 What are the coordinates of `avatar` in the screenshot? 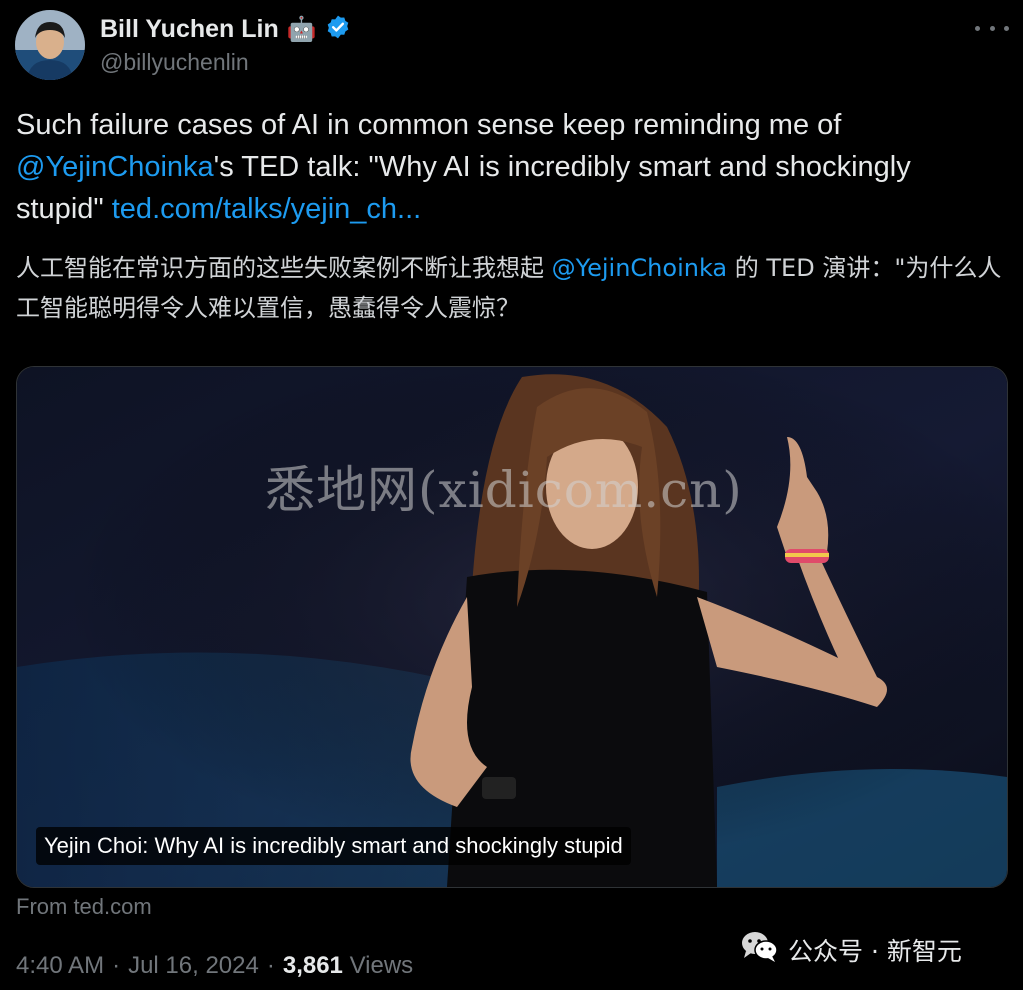 It's located at (50, 45).